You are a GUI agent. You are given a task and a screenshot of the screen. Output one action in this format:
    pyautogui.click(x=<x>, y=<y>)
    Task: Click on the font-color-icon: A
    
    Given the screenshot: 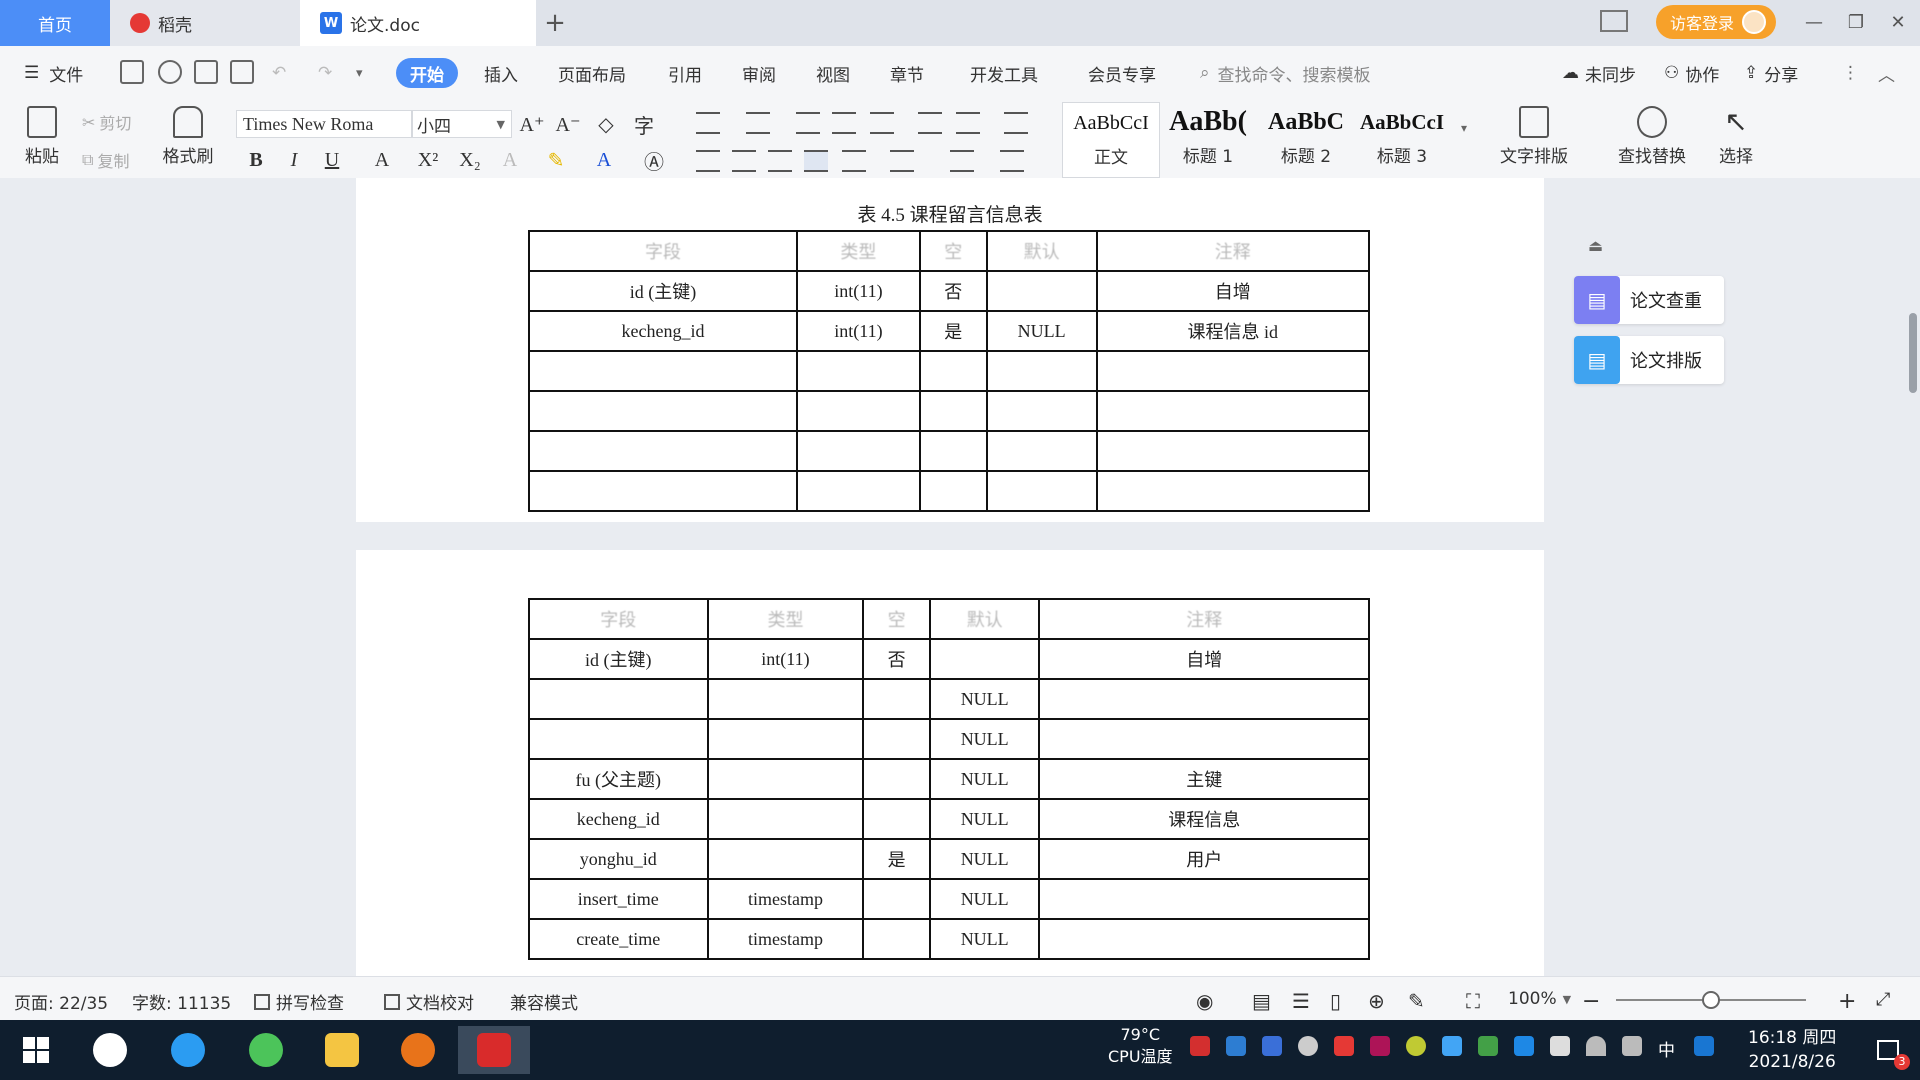 What is the action you would take?
    pyautogui.click(x=604, y=160)
    